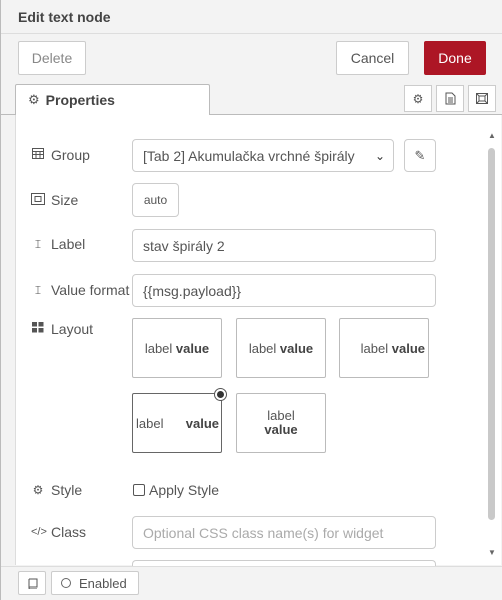 This screenshot has height=600, width=502. What do you see at coordinates (38, 155) in the screenshot?
I see `table-icon` at bounding box center [38, 155].